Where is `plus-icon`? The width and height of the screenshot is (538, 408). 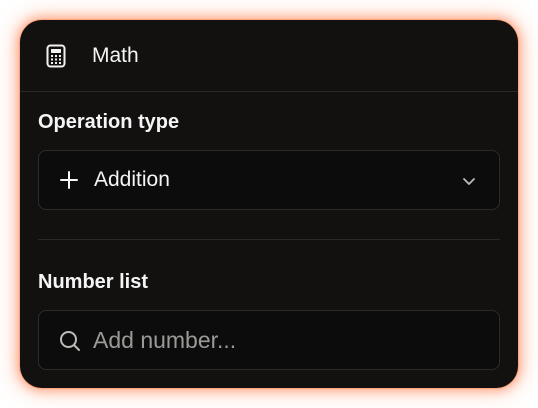
plus-icon is located at coordinates (69, 180).